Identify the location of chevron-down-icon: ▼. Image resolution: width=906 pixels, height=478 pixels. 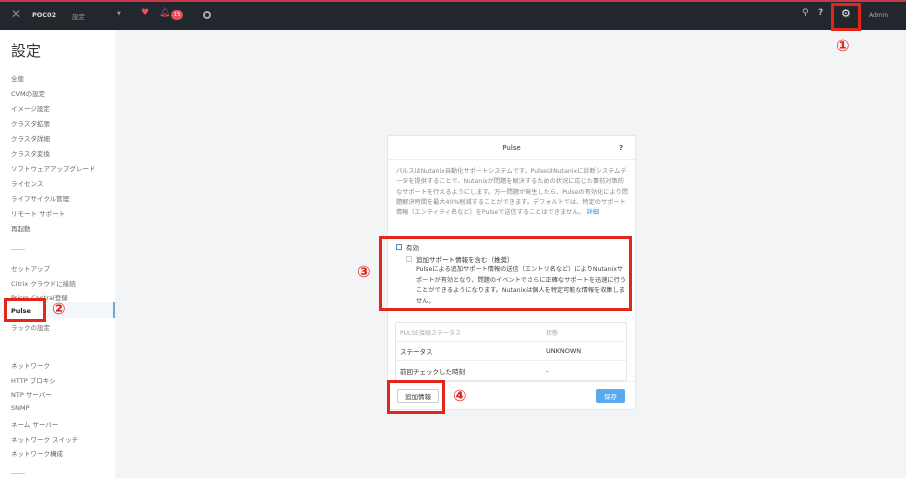
(119, 14).